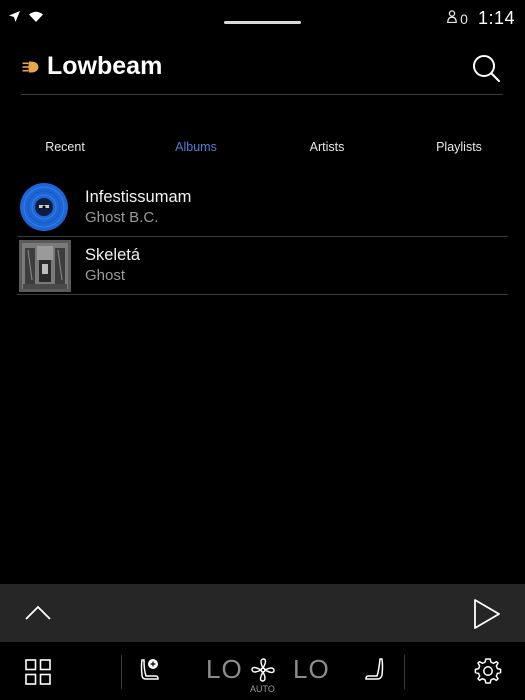 The image size is (525, 700). What do you see at coordinates (224, 669) in the screenshot?
I see `temp-left: LO` at bounding box center [224, 669].